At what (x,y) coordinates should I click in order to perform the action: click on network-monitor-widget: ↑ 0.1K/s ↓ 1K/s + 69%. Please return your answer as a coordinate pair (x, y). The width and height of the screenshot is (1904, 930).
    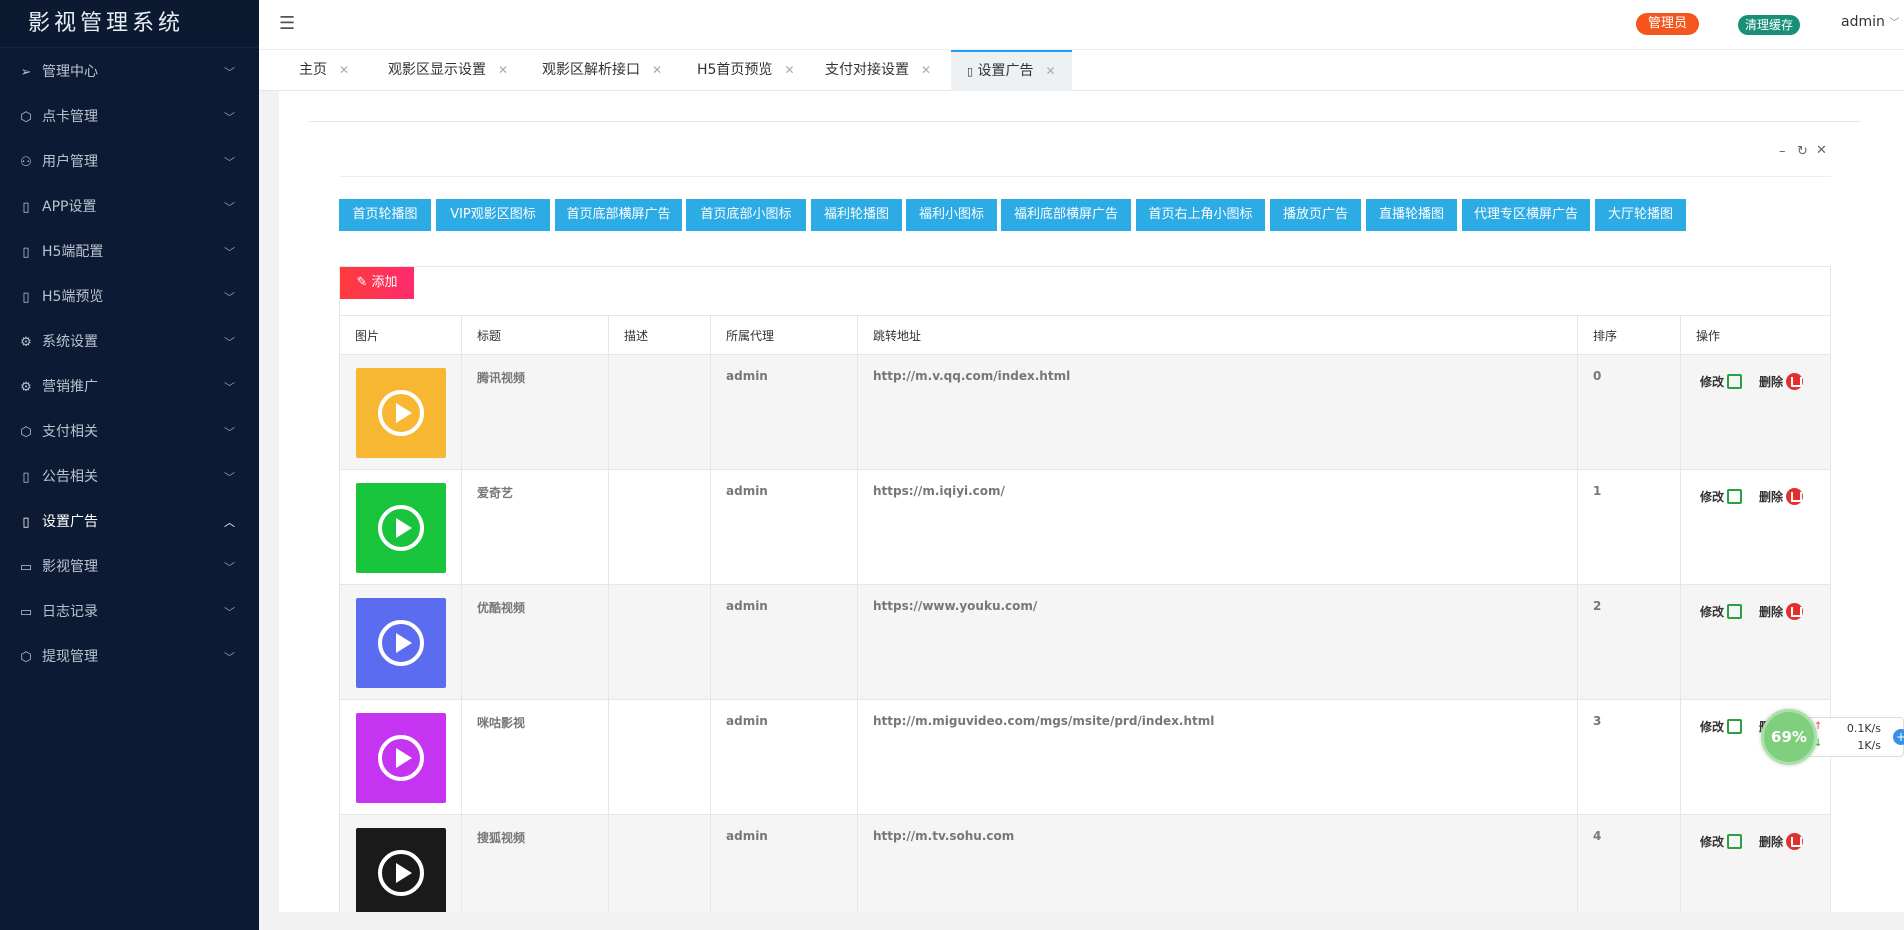
    Looking at the image, I should click on (1832, 737).